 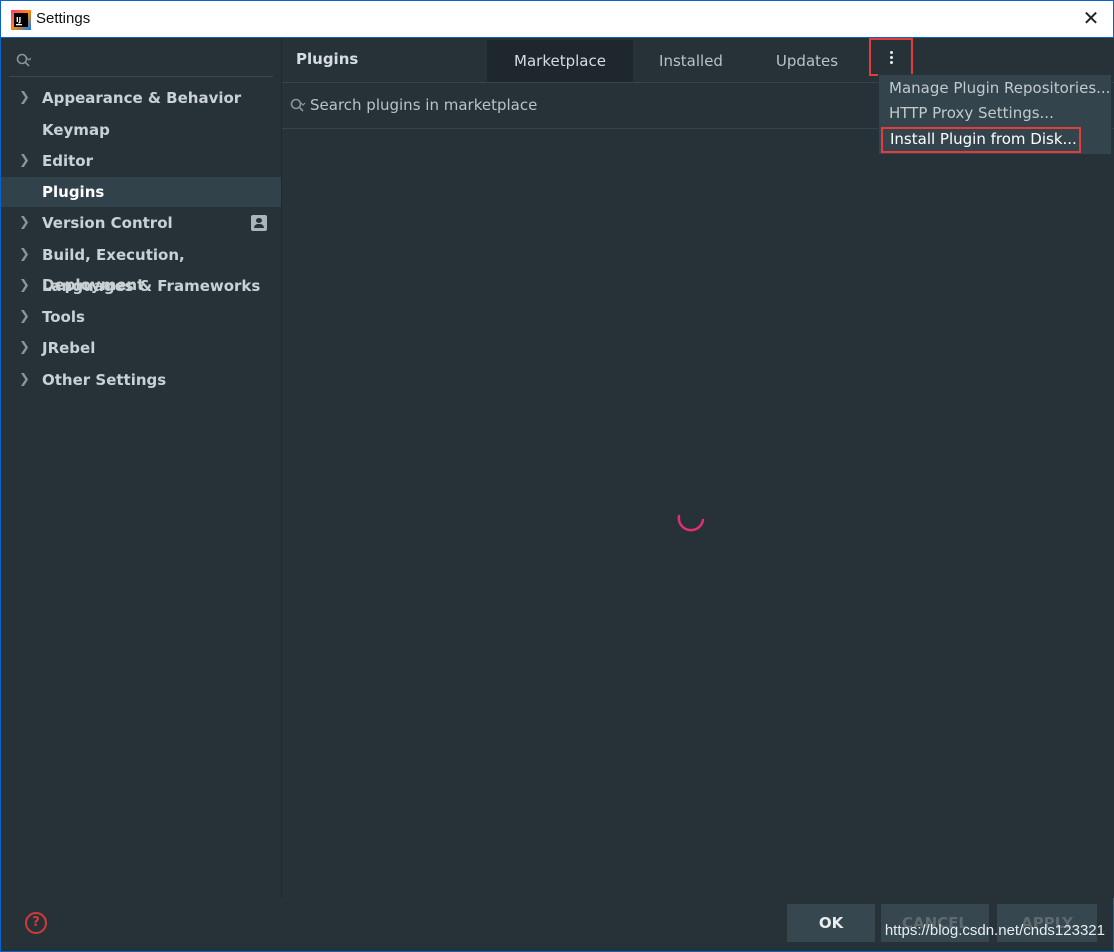 I want to click on sidebar-item-label: Appearance & Behavior, so click(x=142, y=98).